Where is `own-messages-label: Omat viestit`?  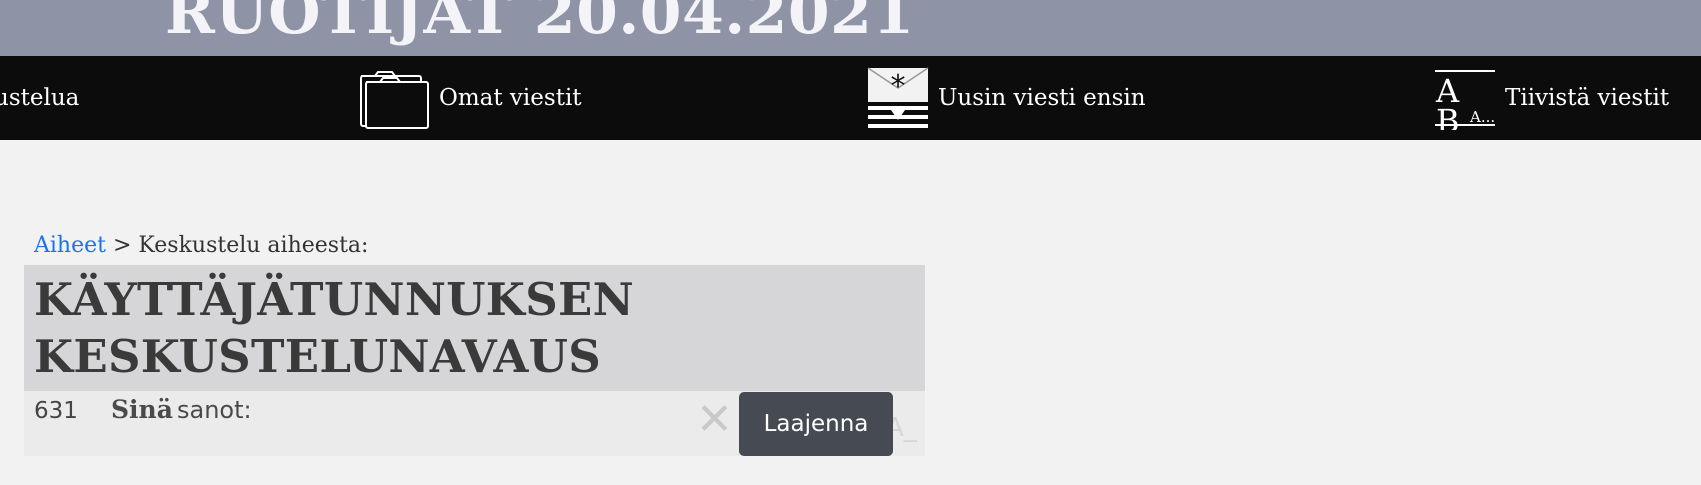
own-messages-label: Omat viestit is located at coordinates (510, 98).